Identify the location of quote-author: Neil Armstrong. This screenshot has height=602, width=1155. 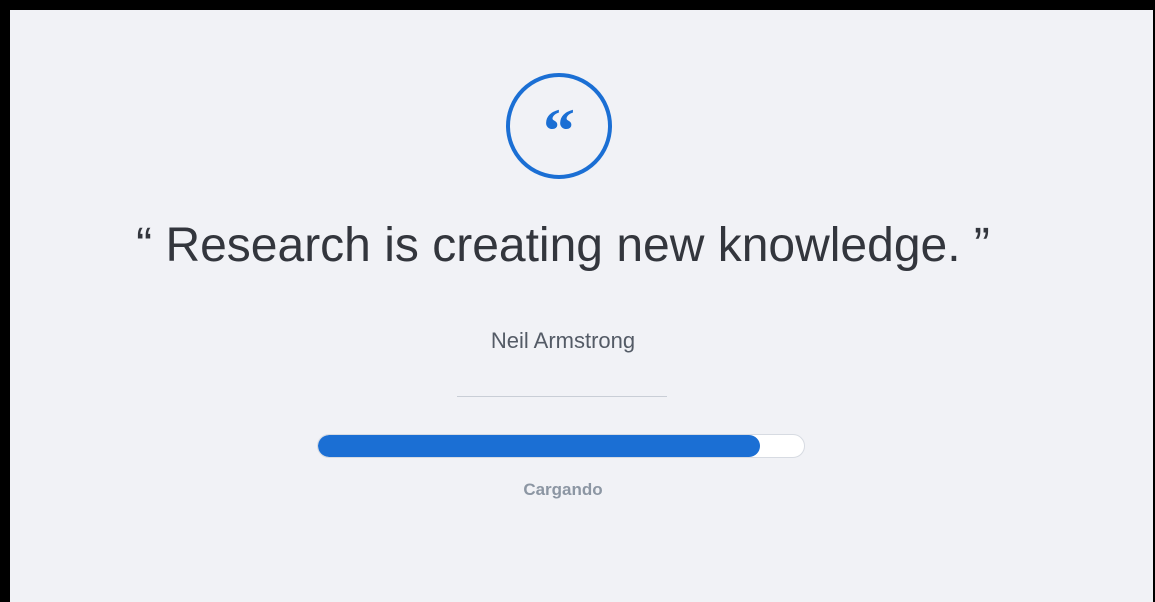
(563, 340).